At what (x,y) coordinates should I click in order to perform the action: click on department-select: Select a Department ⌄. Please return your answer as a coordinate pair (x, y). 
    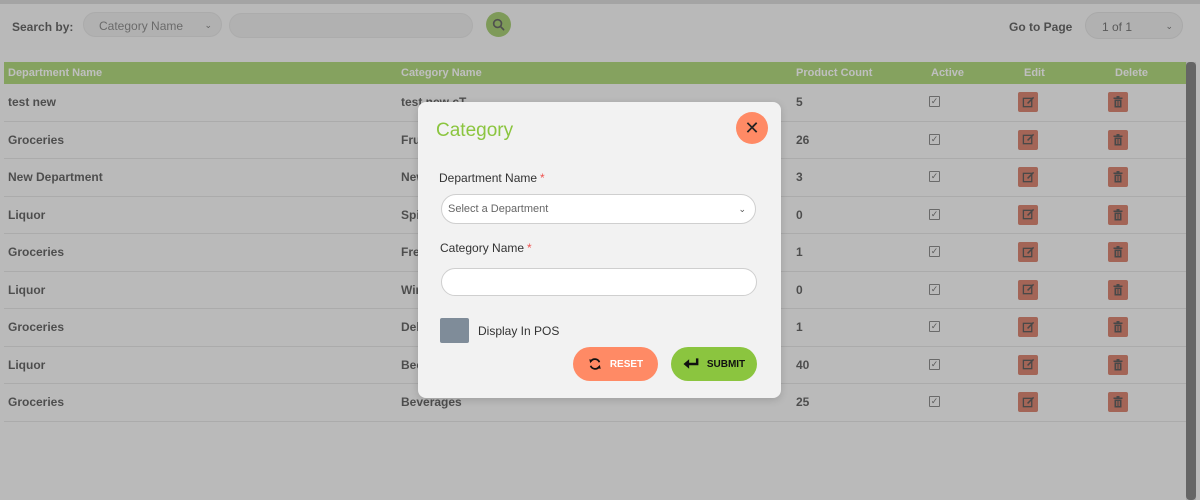
    Looking at the image, I should click on (598, 209).